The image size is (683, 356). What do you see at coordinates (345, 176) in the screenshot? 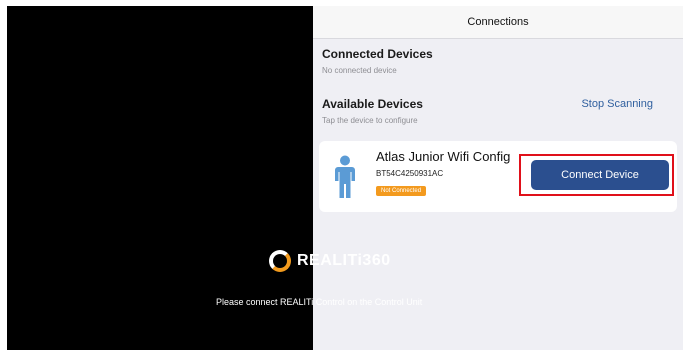
I see `person-icon` at bounding box center [345, 176].